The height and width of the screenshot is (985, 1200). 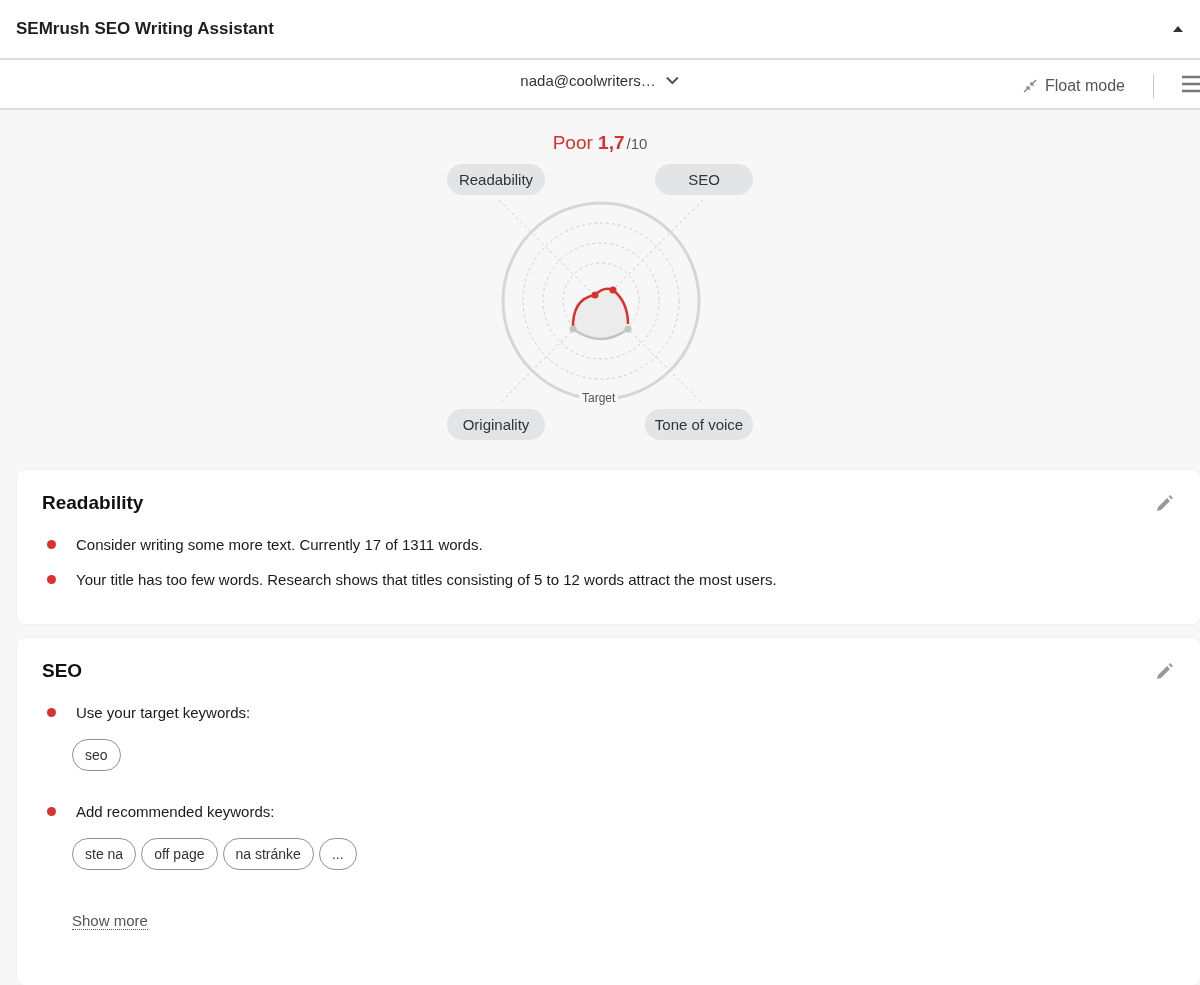 What do you see at coordinates (62, 671) in the screenshot?
I see `card-title: SEO` at bounding box center [62, 671].